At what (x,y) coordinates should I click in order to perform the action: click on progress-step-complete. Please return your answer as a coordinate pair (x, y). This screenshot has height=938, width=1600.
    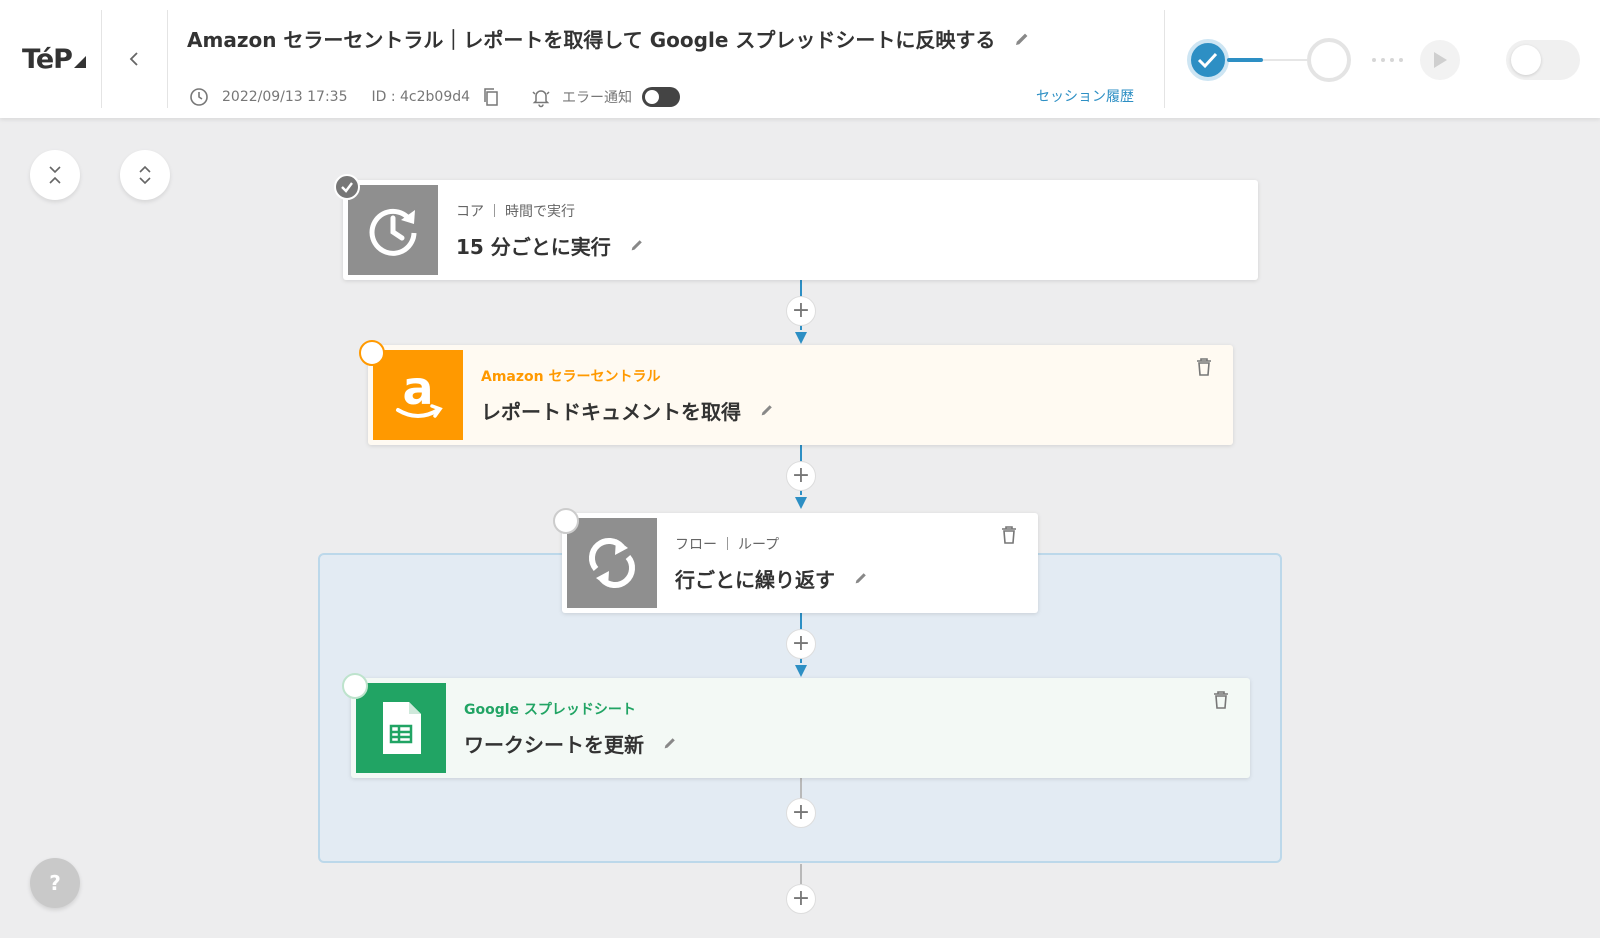
    Looking at the image, I should click on (1208, 60).